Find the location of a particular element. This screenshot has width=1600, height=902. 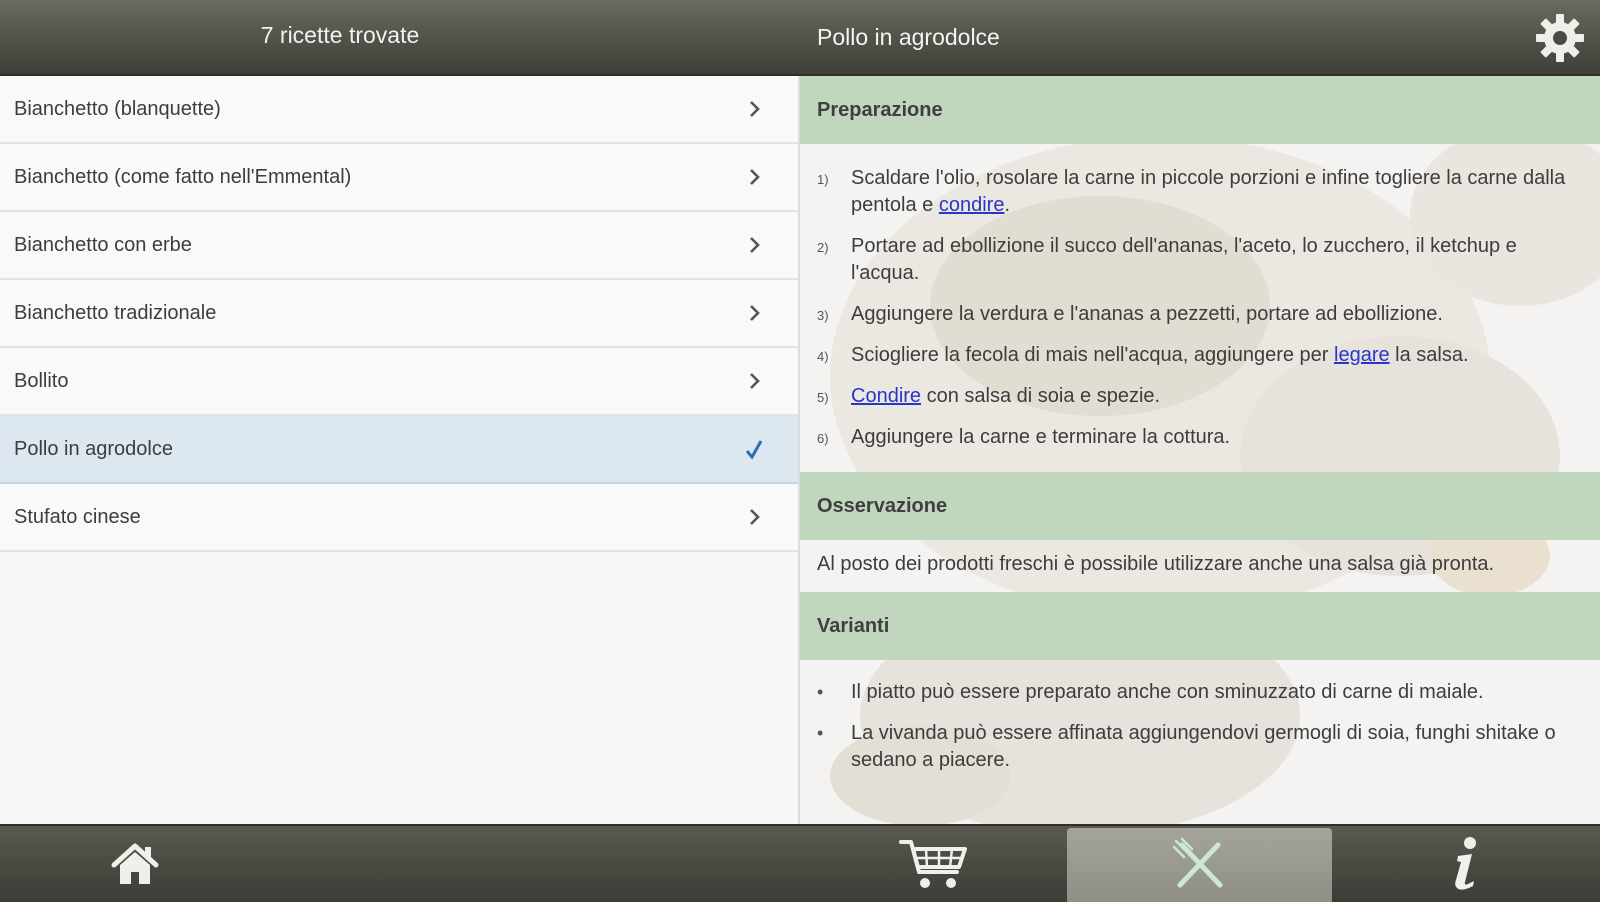

recipe-list-item: Bianchetto con erbe is located at coordinates (399, 246).